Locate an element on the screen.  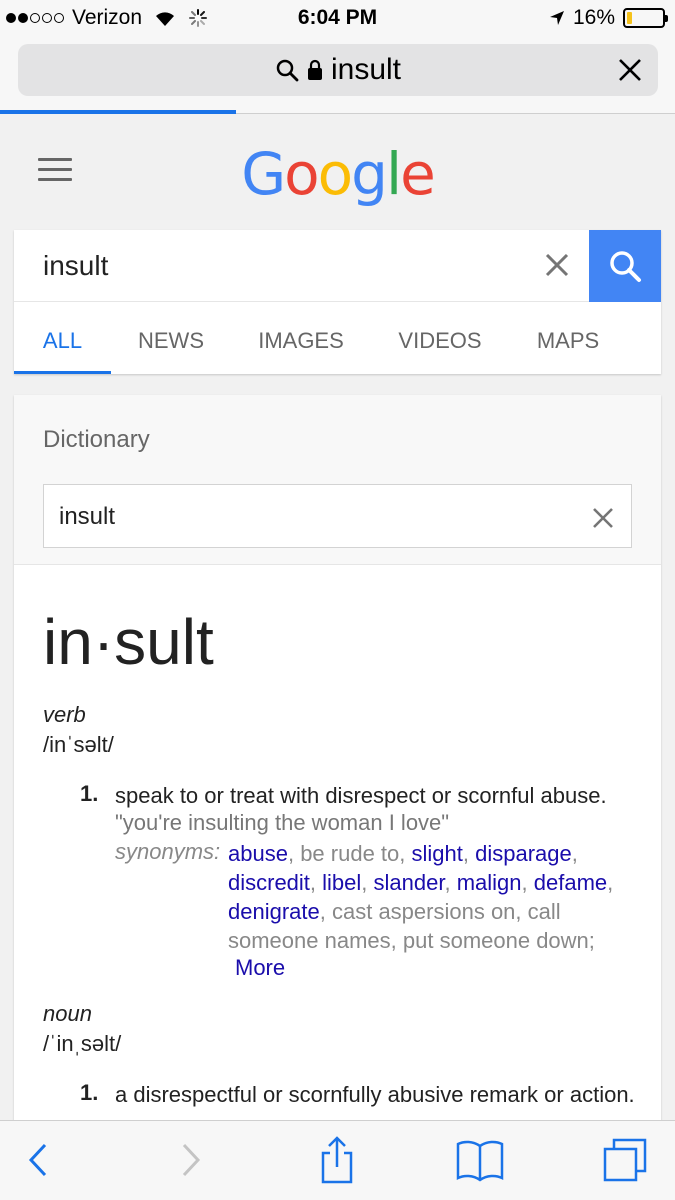
back-button is located at coordinates (39, 1160).